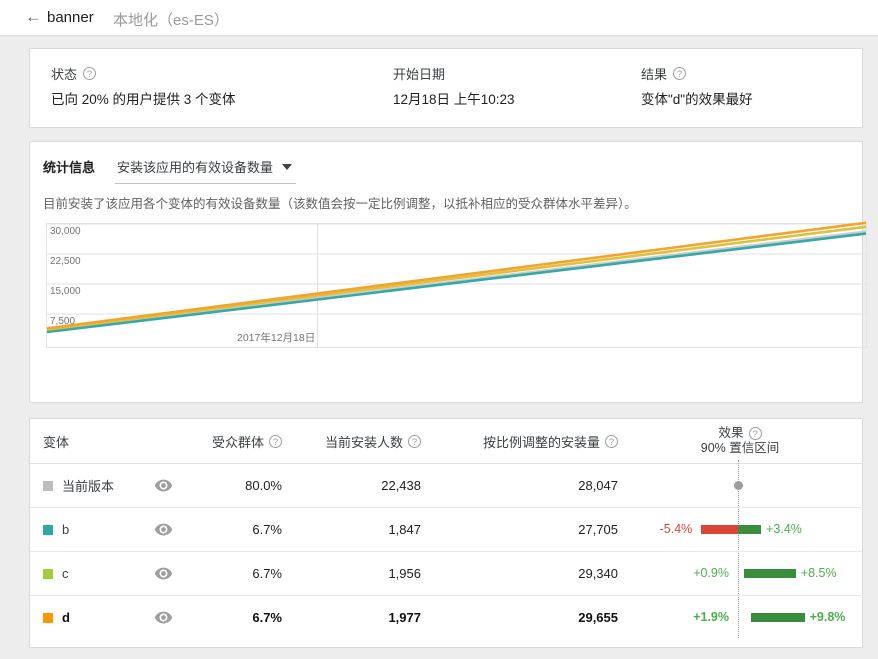  I want to click on installs-value: 1,956, so click(404, 573).